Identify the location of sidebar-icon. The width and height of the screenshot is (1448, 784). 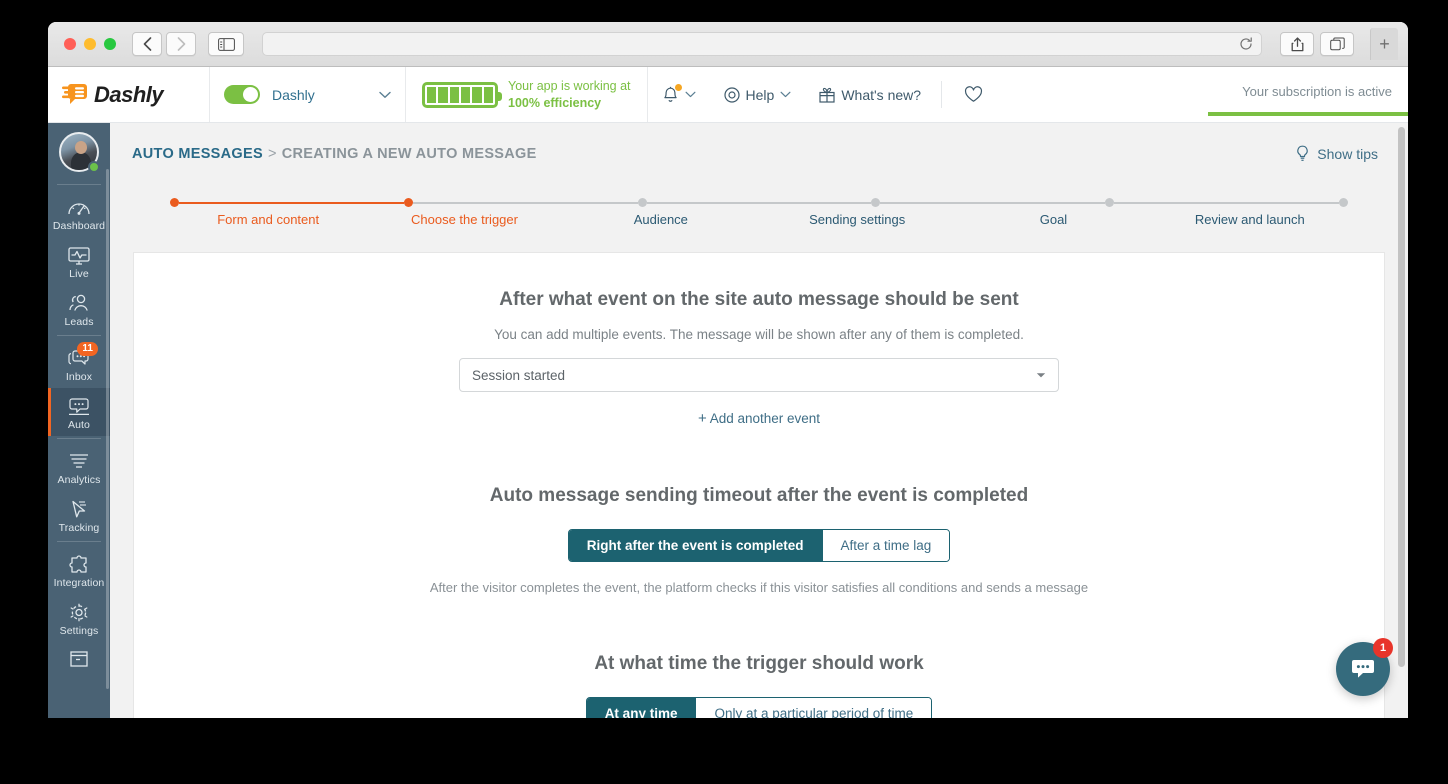
(226, 44).